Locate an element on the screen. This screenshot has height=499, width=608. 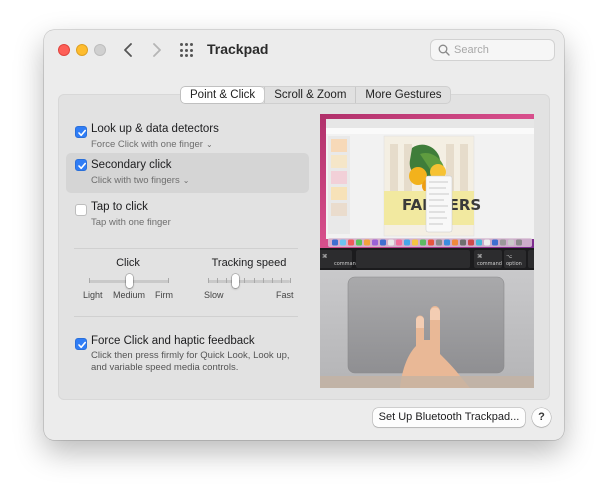
secondary-click-menu: Click with two fingers ⌄ is located at coordinates (140, 180).